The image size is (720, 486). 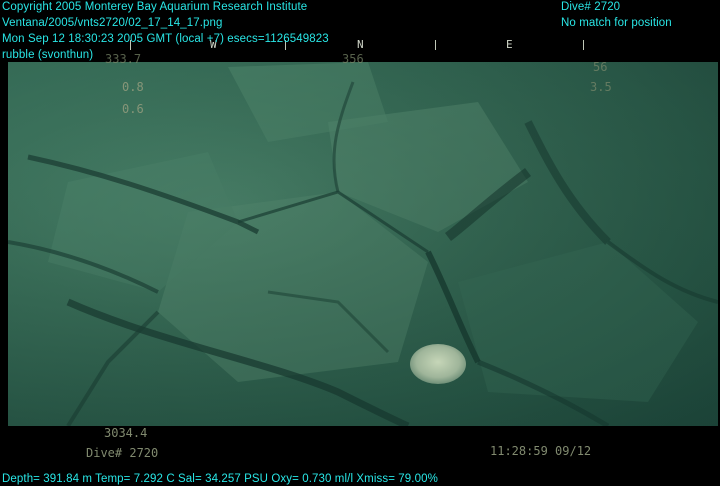 I want to click on camera-value-2: 0.6, so click(x=133, y=109).